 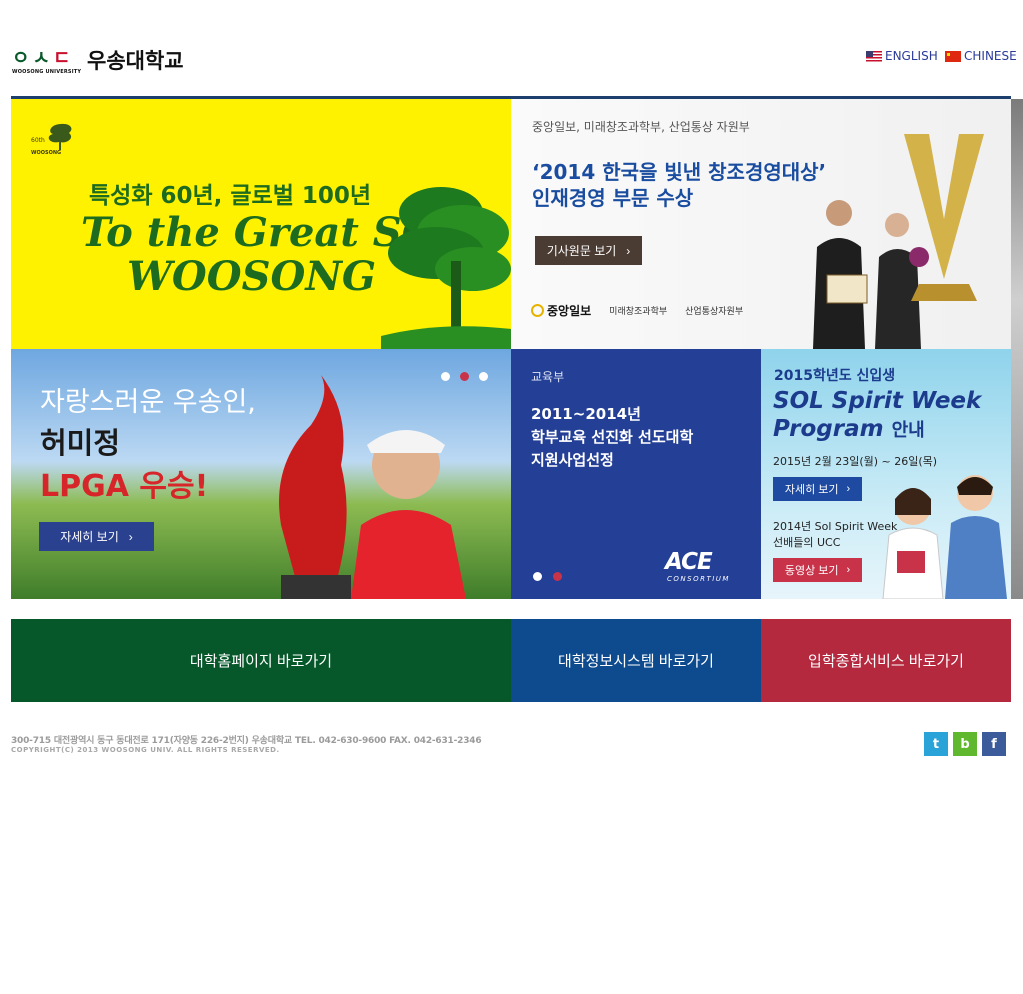 What do you see at coordinates (230, 196) in the screenshot?
I see `anniversary-headline: 특성화 60년, 글로벌 100년` at bounding box center [230, 196].